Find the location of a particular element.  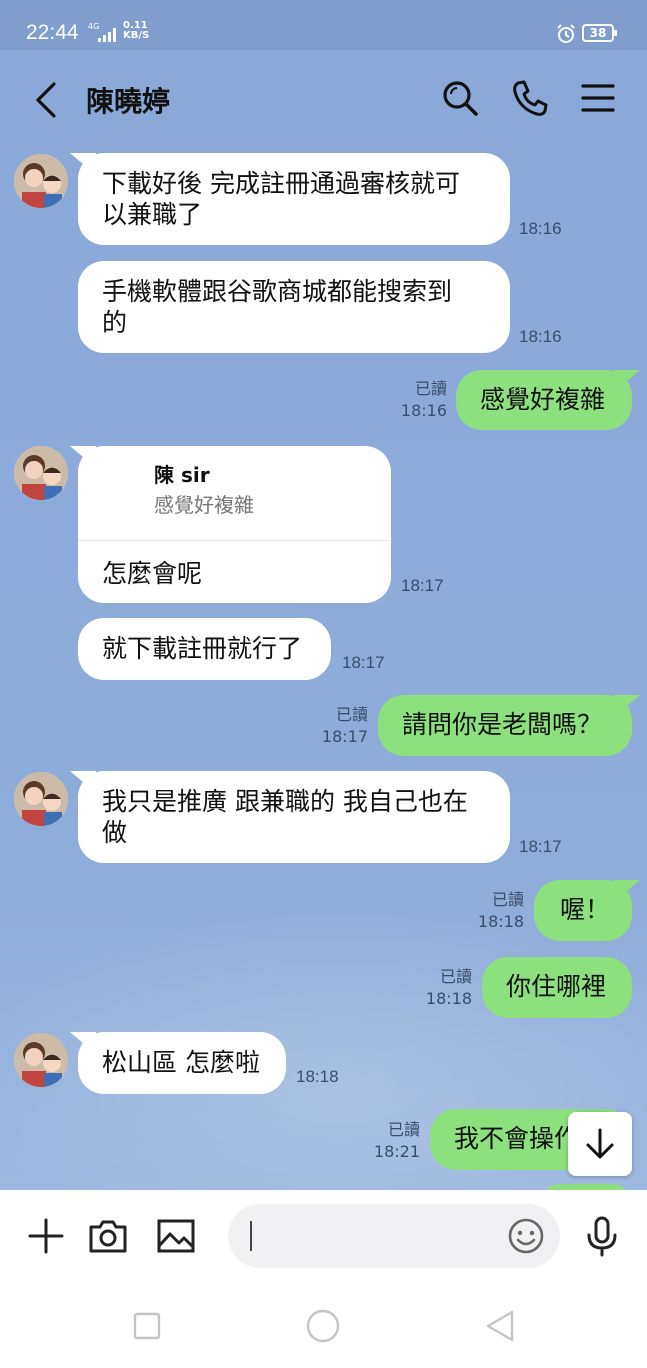

message-text: 以兼職了 is located at coordinates (152, 214).